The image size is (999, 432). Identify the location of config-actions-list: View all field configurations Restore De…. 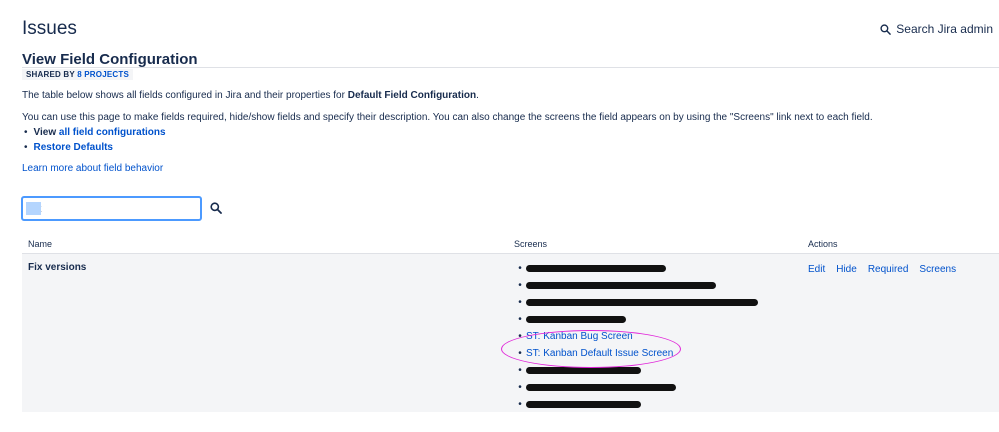
(94, 140).